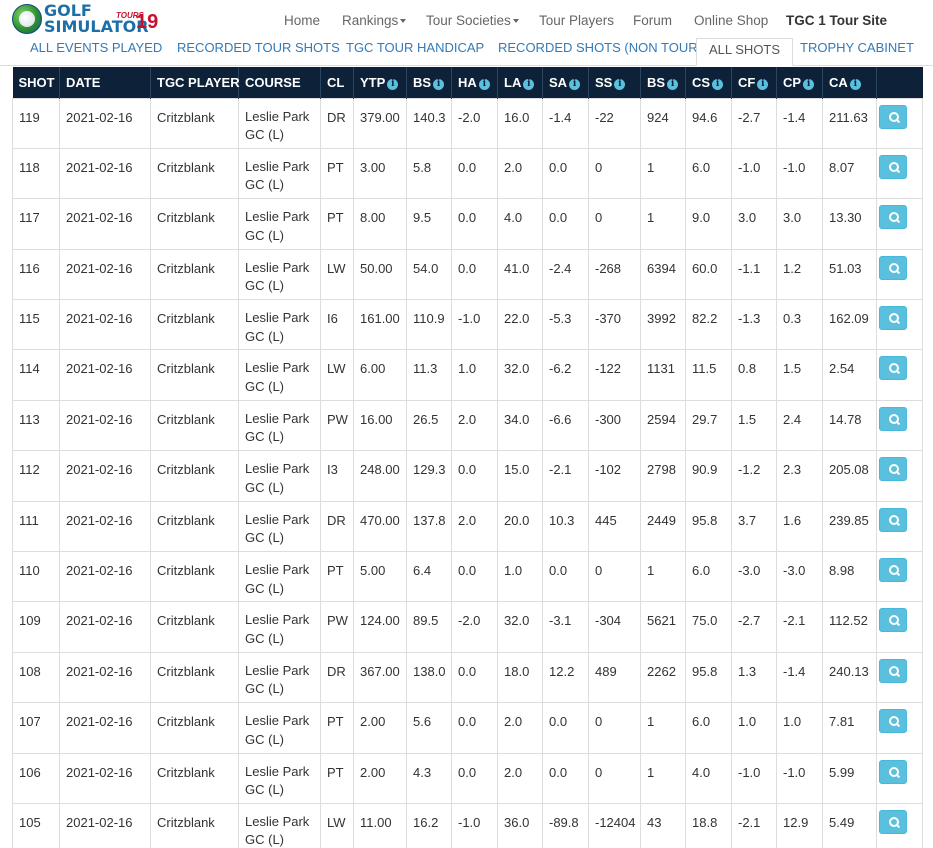  What do you see at coordinates (745, 52) in the screenshot?
I see `tab-all-shots: ALL SHOTS` at bounding box center [745, 52].